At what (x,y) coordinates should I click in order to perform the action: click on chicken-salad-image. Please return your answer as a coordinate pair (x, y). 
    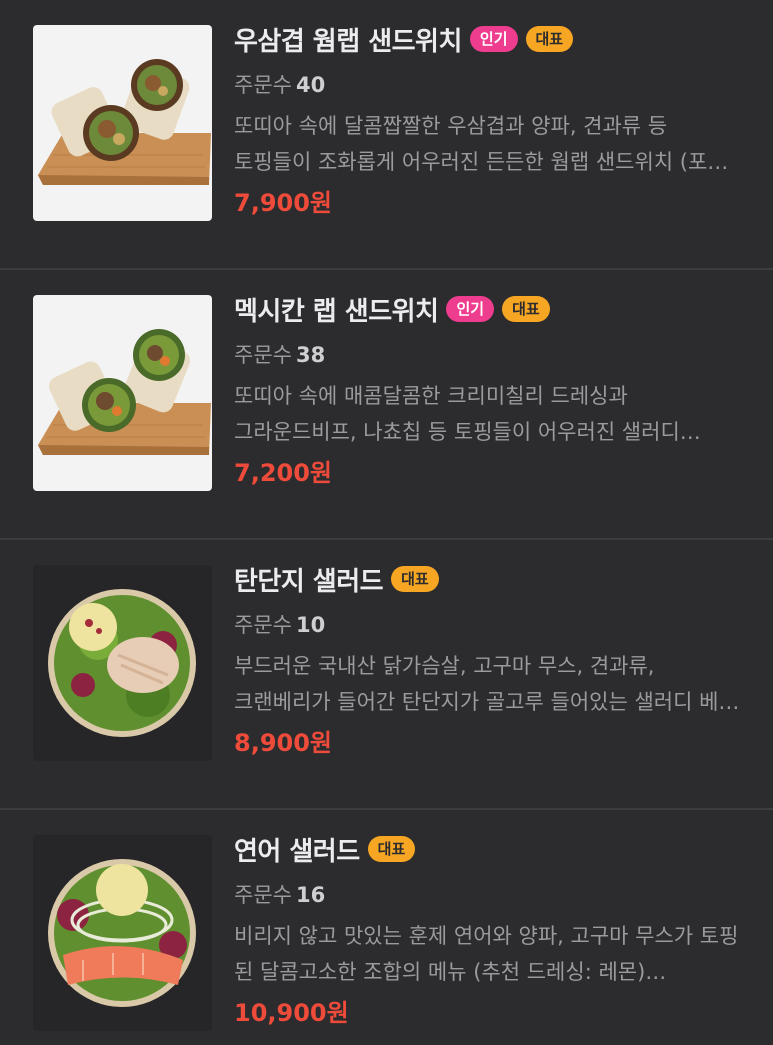
    Looking at the image, I should click on (122, 663).